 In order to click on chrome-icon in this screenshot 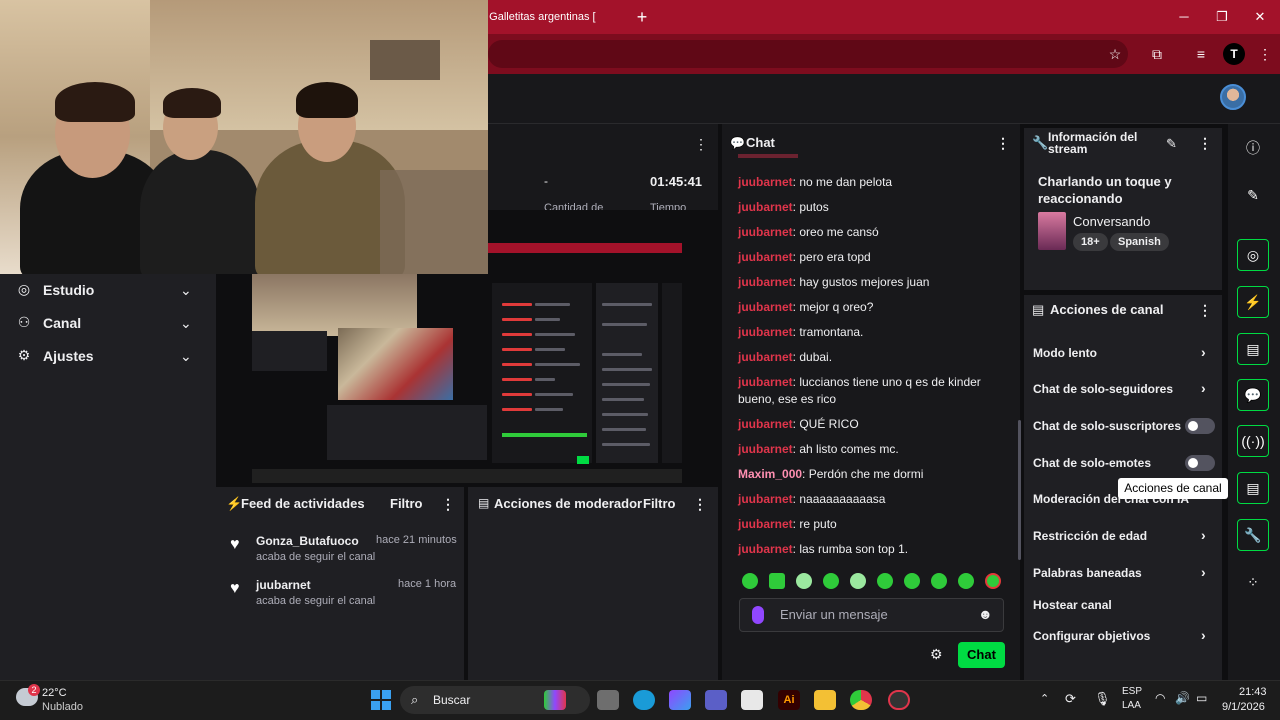, I will do `click(861, 700)`.